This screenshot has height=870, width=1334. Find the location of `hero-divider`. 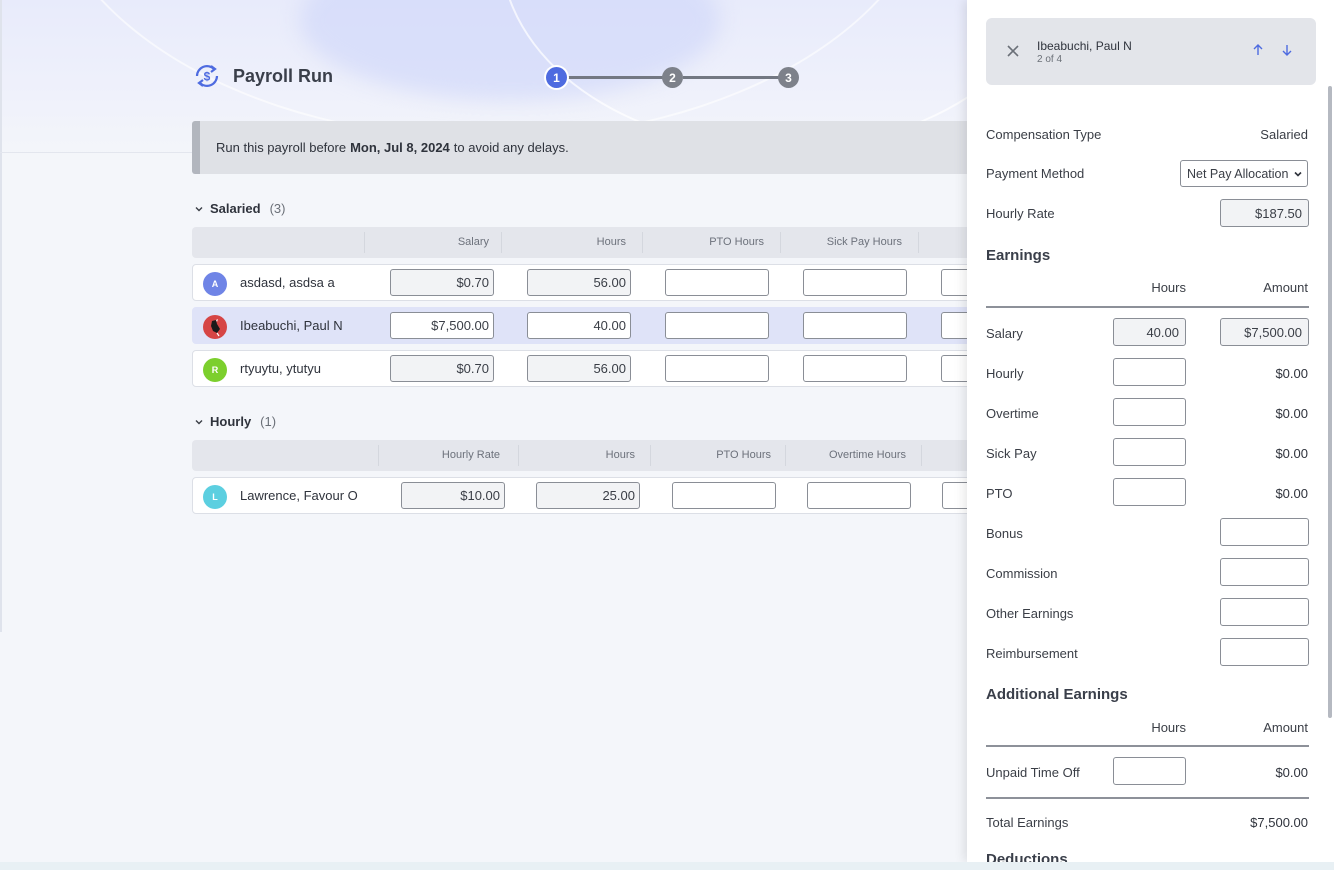

hero-divider is located at coordinates (100, 152).